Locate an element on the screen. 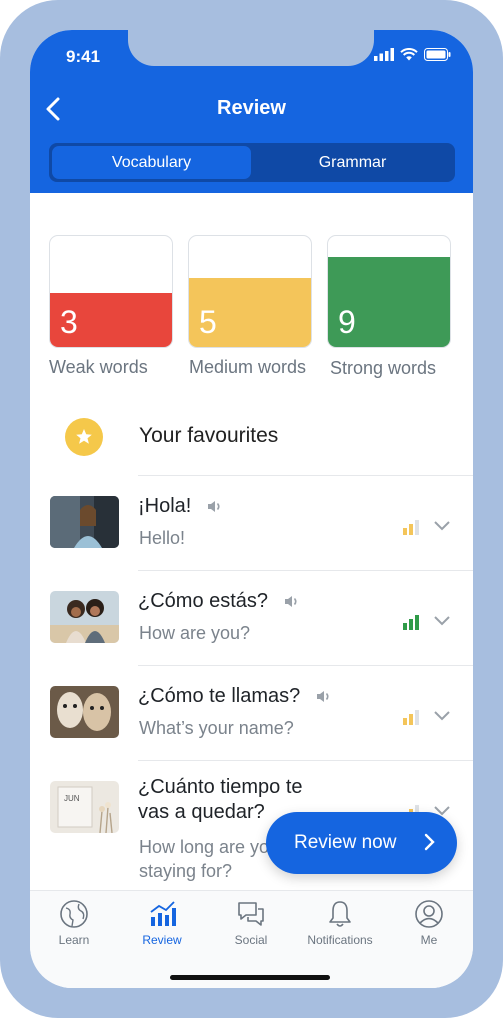 The height and width of the screenshot is (1018, 503). phrase-thumbnail-como-estas is located at coordinates (84, 617).